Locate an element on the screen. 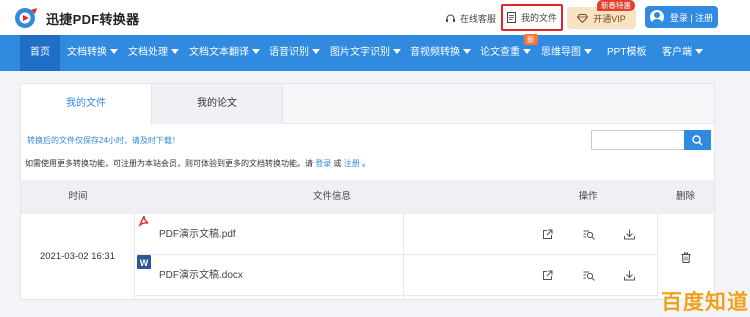 The width and height of the screenshot is (750, 317). my-files-label: 我的文件 is located at coordinates (538, 18).